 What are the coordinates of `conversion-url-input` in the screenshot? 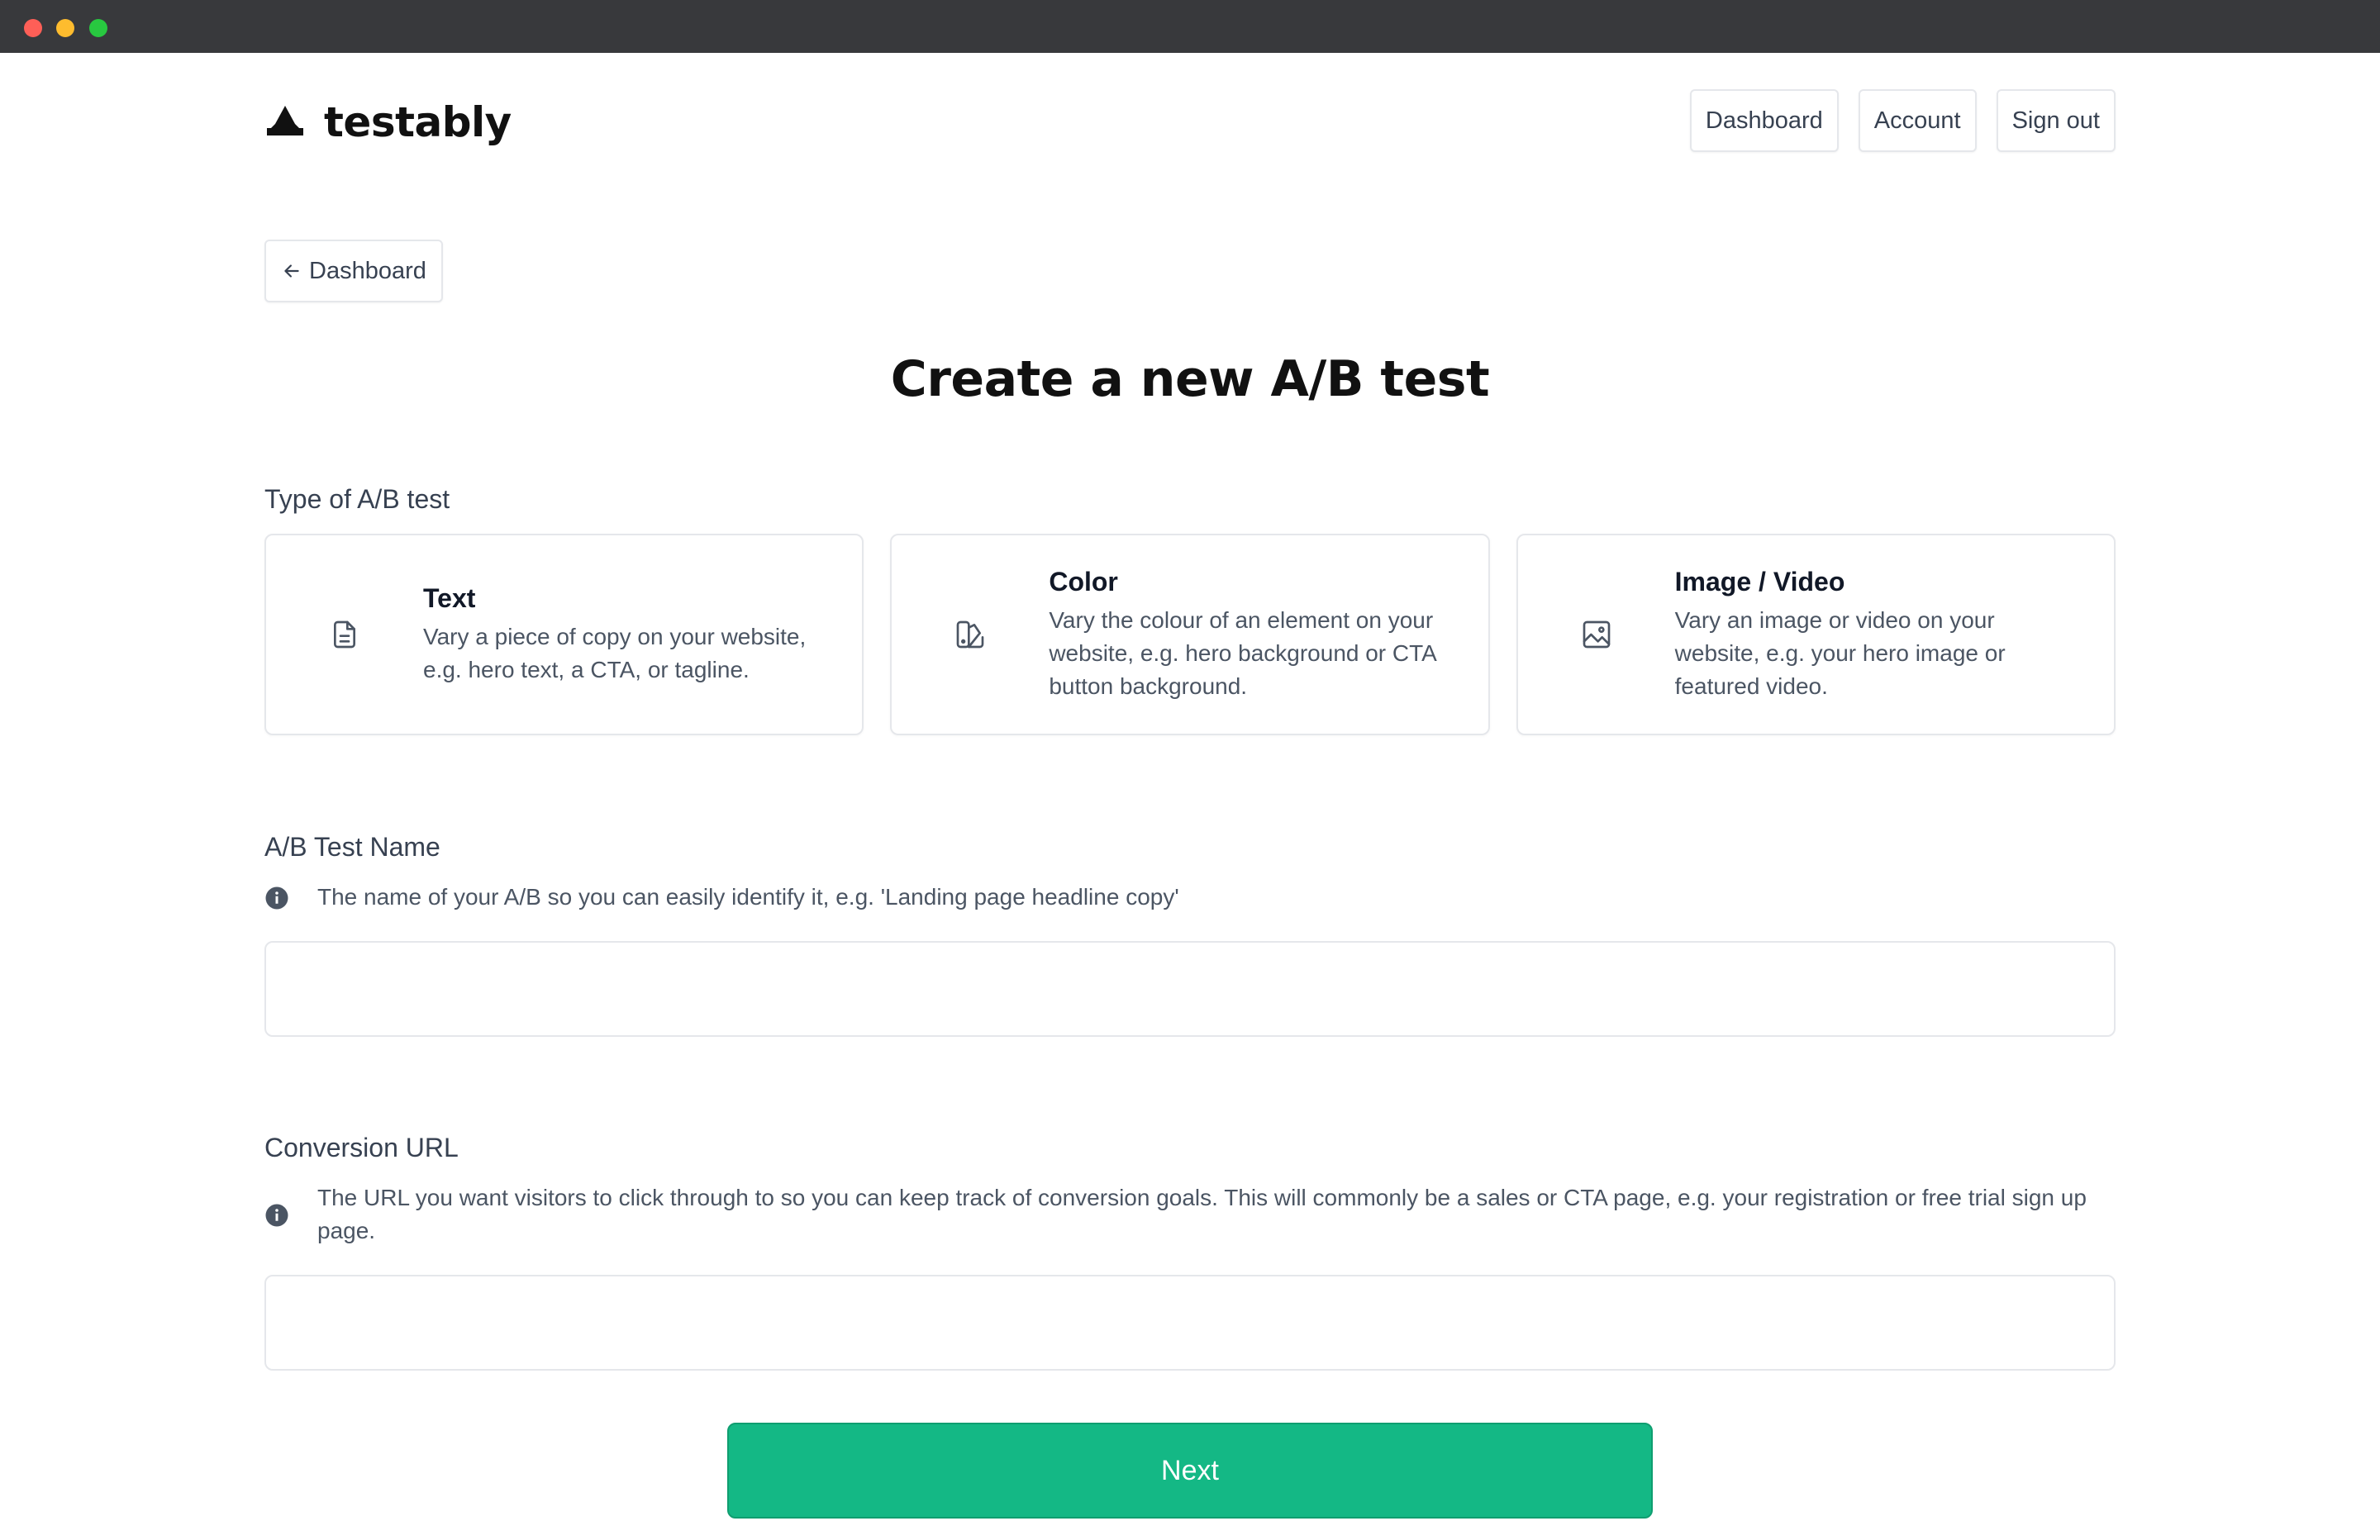 It's located at (1190, 1323).